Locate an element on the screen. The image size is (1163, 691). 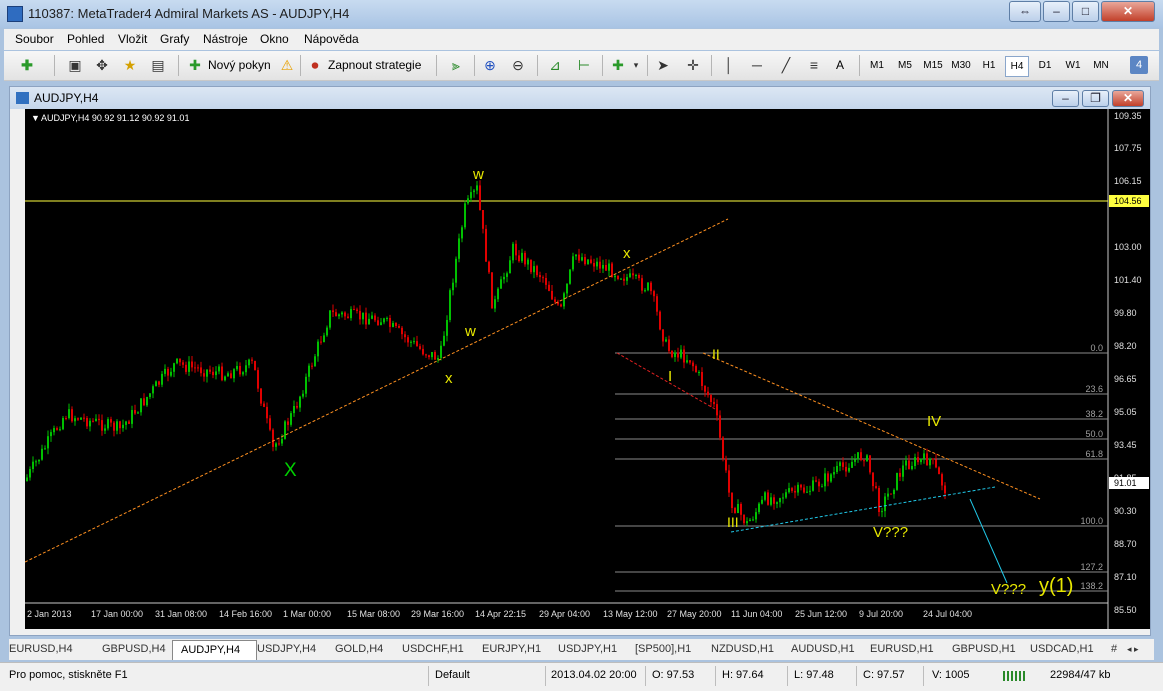
new-chart-icon: ✚ is located at coordinates (27, 65).